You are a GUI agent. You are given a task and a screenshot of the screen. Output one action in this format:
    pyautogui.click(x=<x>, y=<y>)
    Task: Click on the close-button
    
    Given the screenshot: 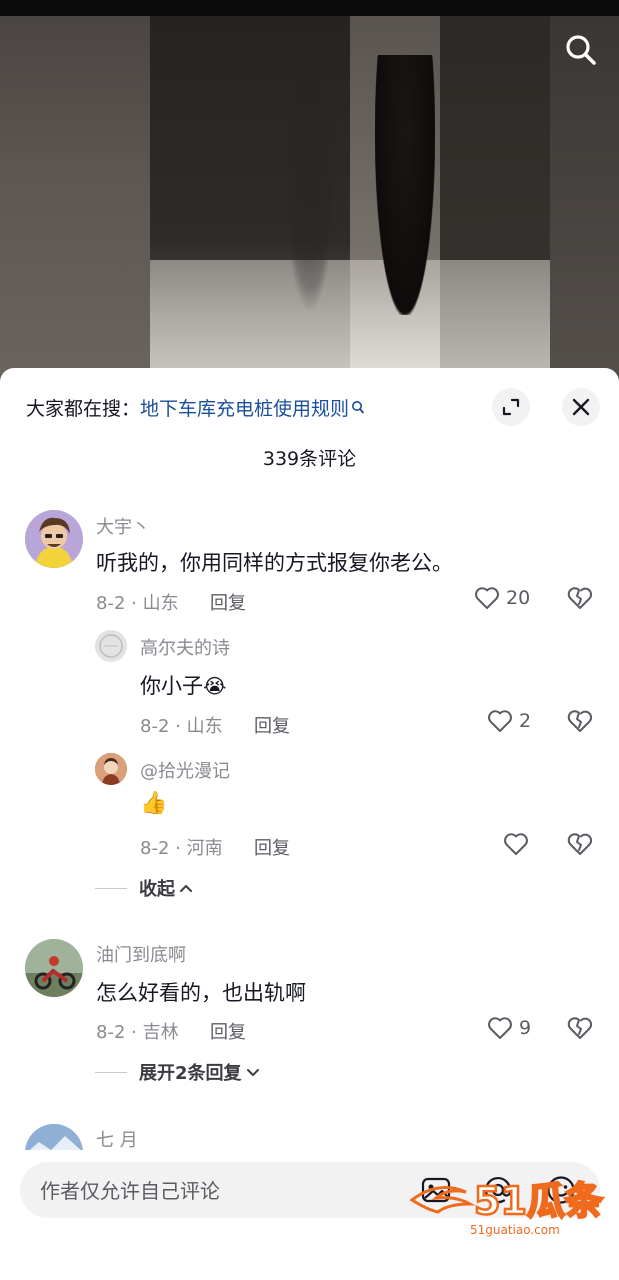 What is the action you would take?
    pyautogui.click(x=581, y=407)
    